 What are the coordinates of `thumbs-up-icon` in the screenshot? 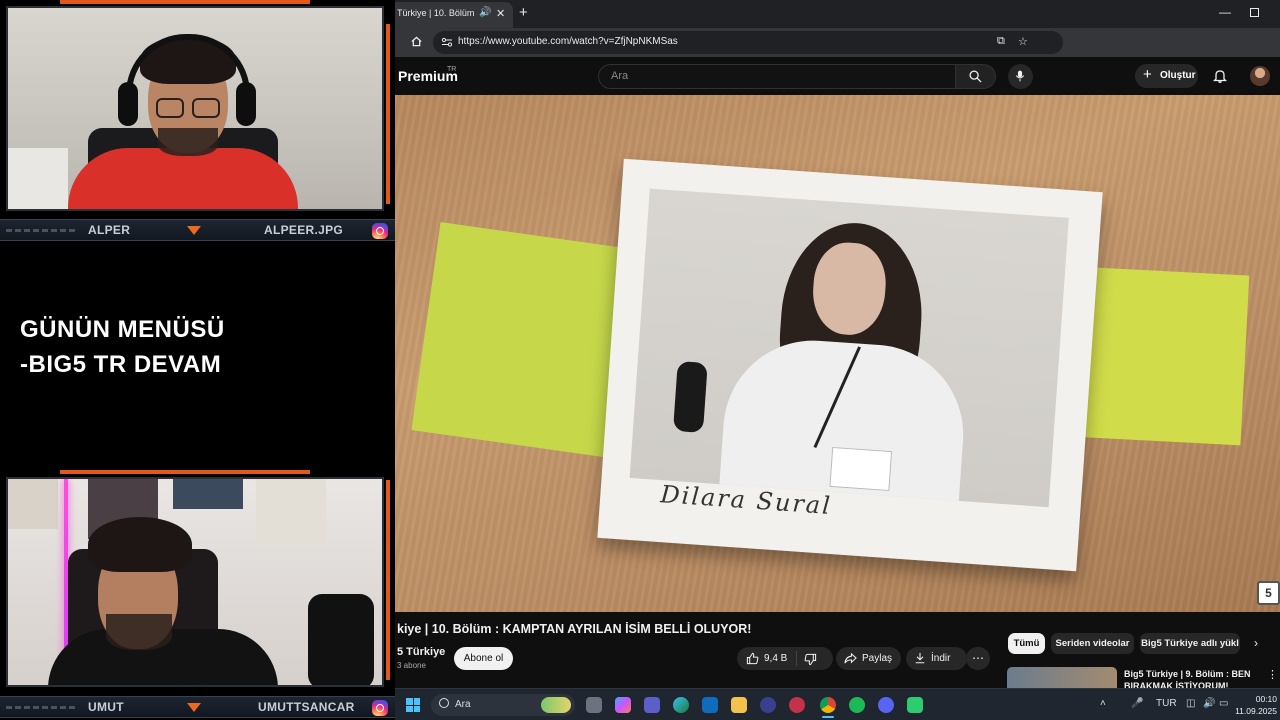 It's located at (752, 658).